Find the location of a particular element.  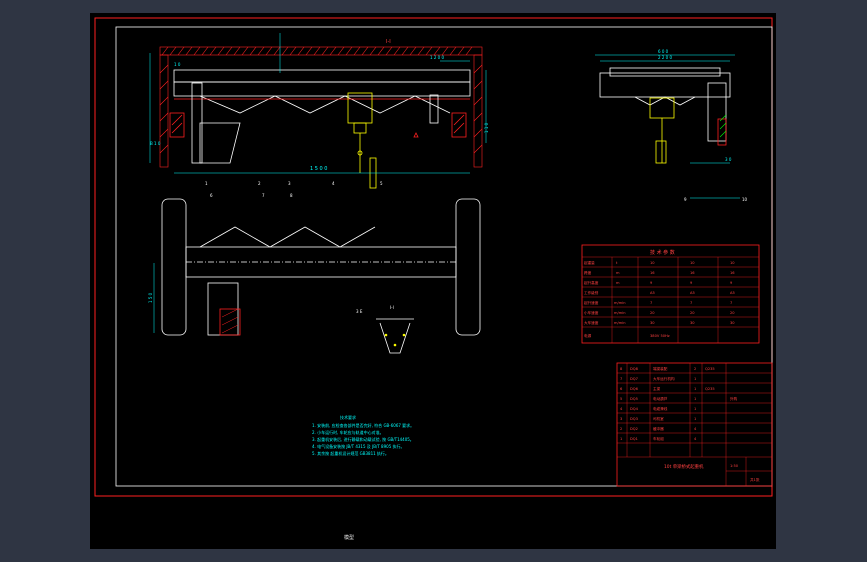

param-cell: 起升高度 is located at coordinates (591, 282).